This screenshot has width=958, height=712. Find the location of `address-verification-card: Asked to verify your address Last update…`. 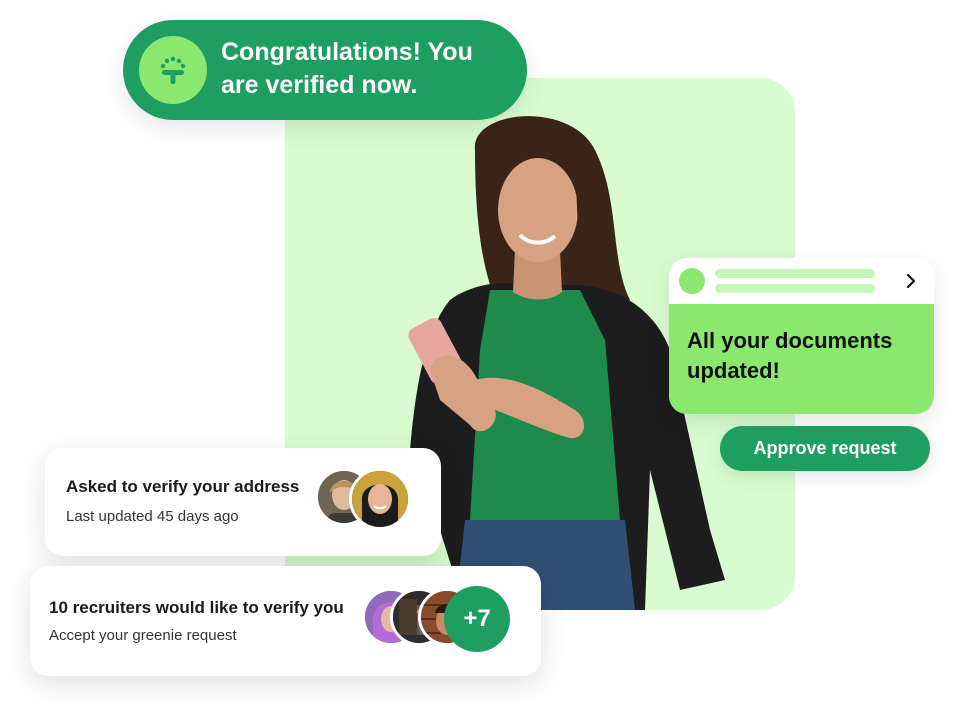

address-verification-card: Asked to verify your address Last update… is located at coordinates (243, 502).